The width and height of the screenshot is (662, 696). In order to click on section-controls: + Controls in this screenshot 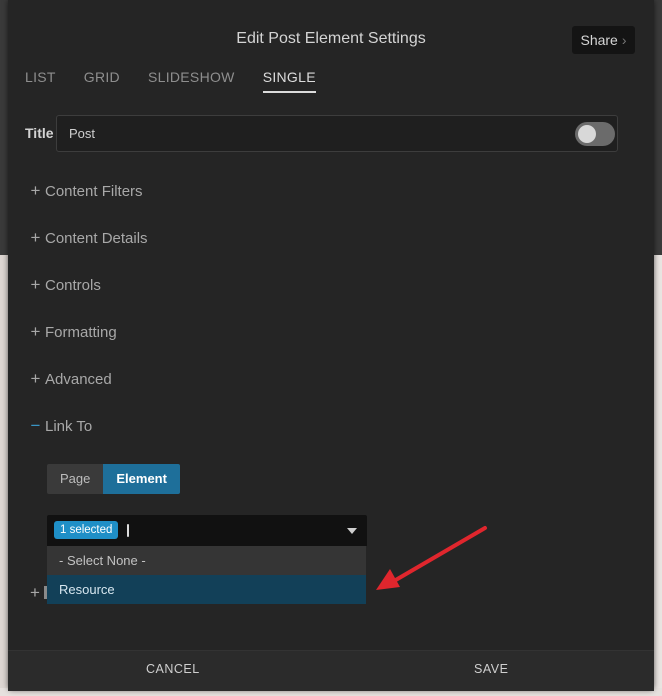, I will do `click(65, 285)`.